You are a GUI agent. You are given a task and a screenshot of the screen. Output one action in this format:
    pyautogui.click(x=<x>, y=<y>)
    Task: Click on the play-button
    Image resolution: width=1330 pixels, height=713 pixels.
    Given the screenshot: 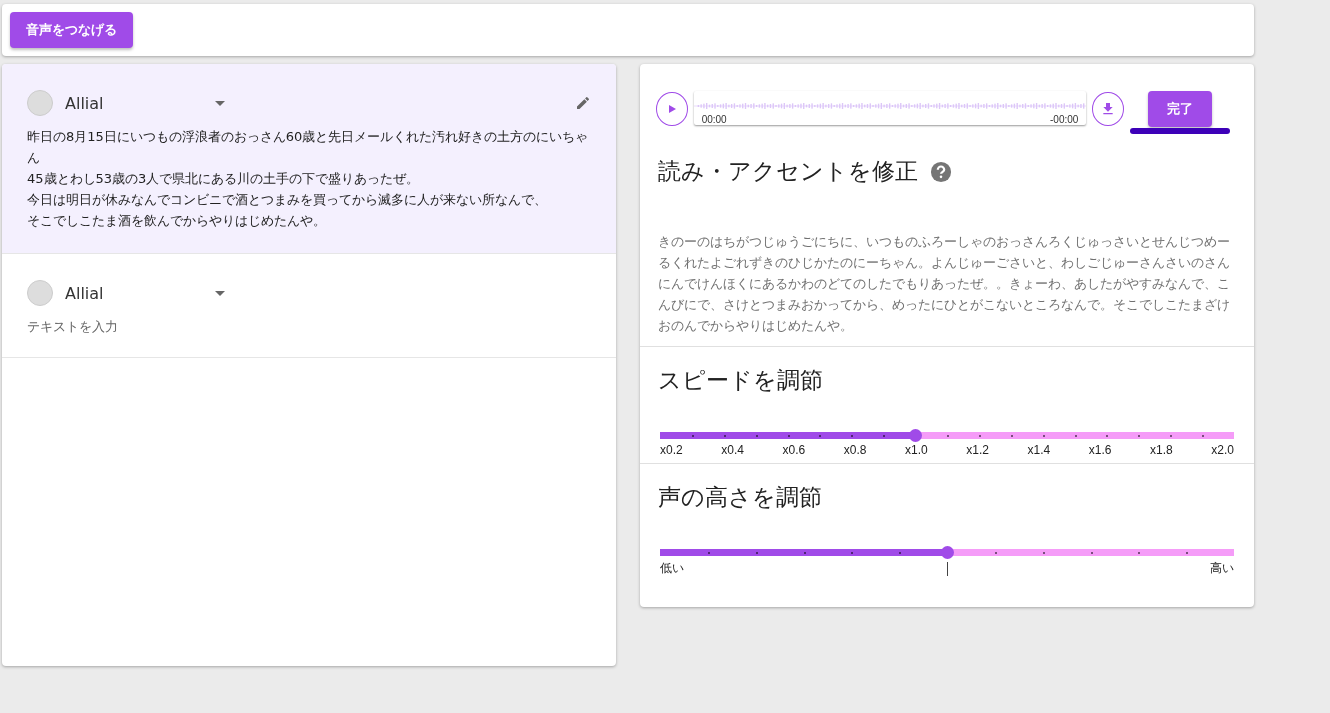 What is the action you would take?
    pyautogui.click(x=672, y=109)
    